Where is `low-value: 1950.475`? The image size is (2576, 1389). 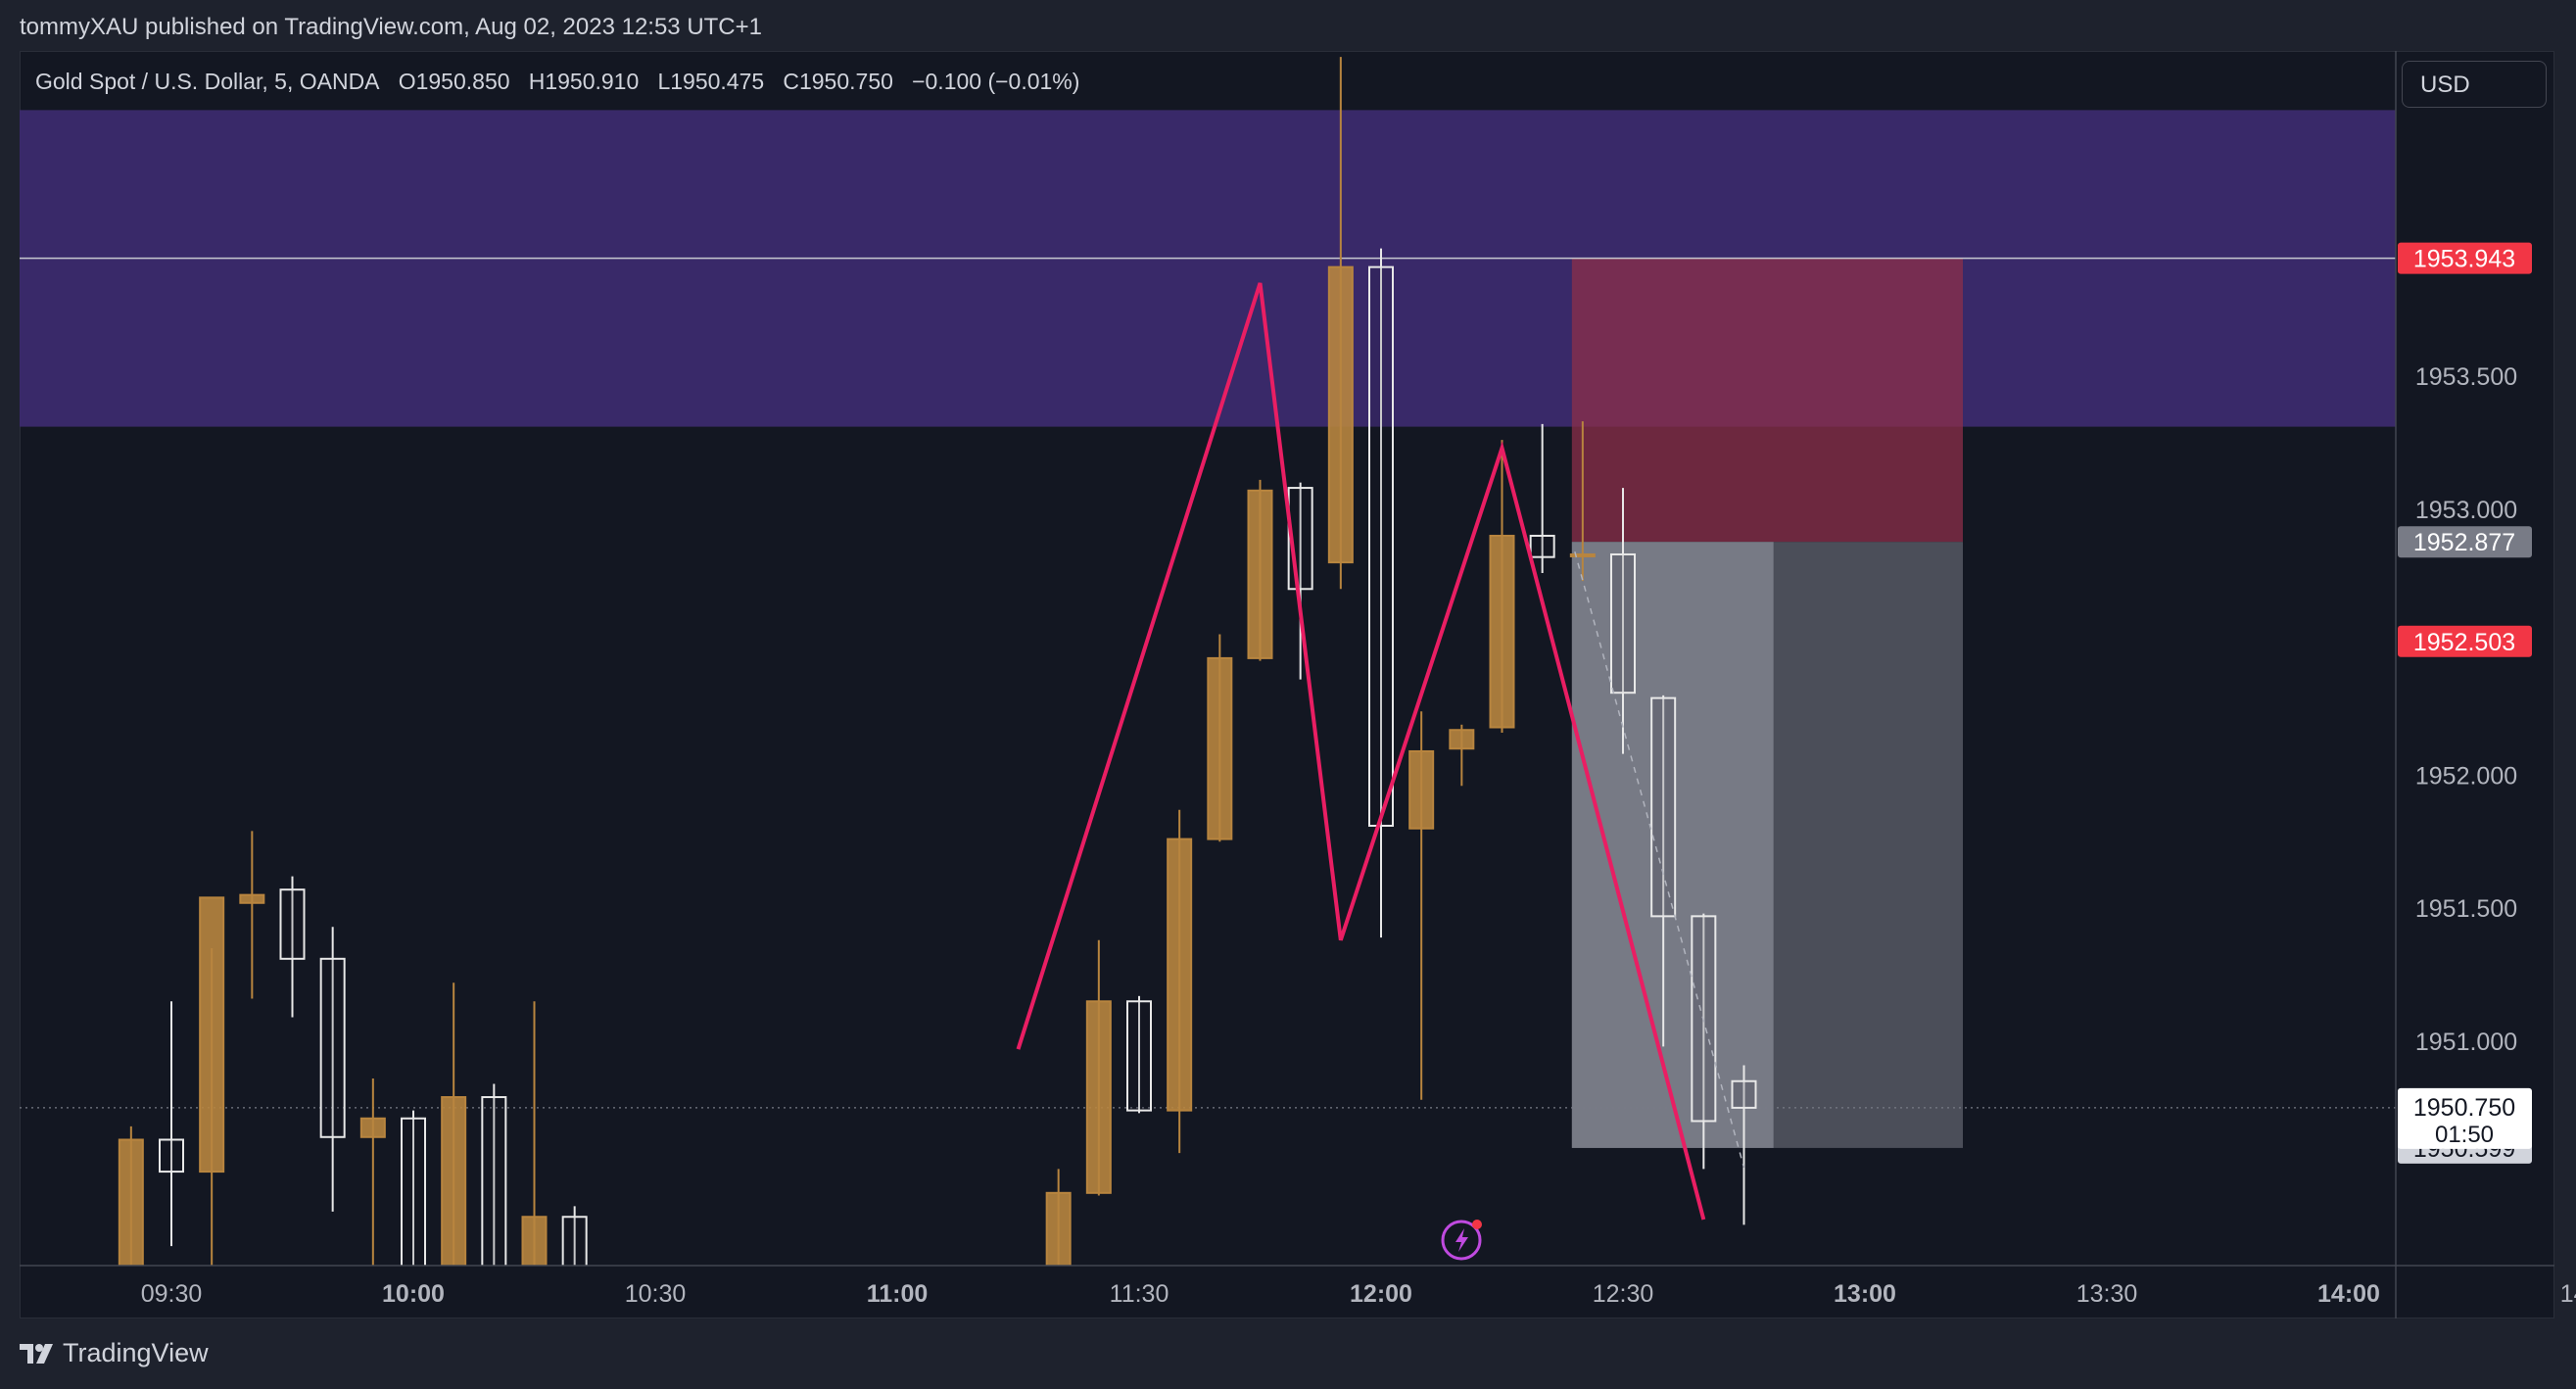
low-value: 1950.475 is located at coordinates (717, 81).